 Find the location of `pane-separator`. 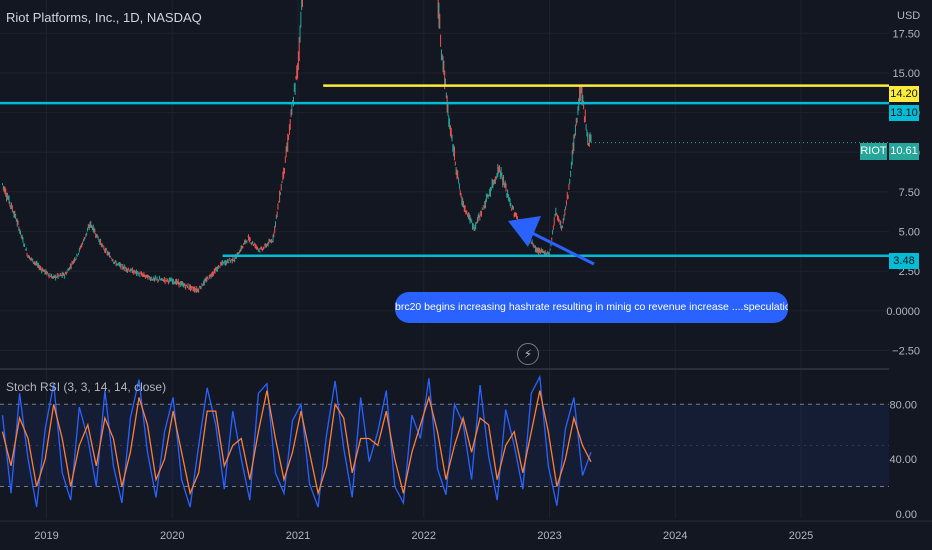

pane-separator is located at coordinates (444, 369).